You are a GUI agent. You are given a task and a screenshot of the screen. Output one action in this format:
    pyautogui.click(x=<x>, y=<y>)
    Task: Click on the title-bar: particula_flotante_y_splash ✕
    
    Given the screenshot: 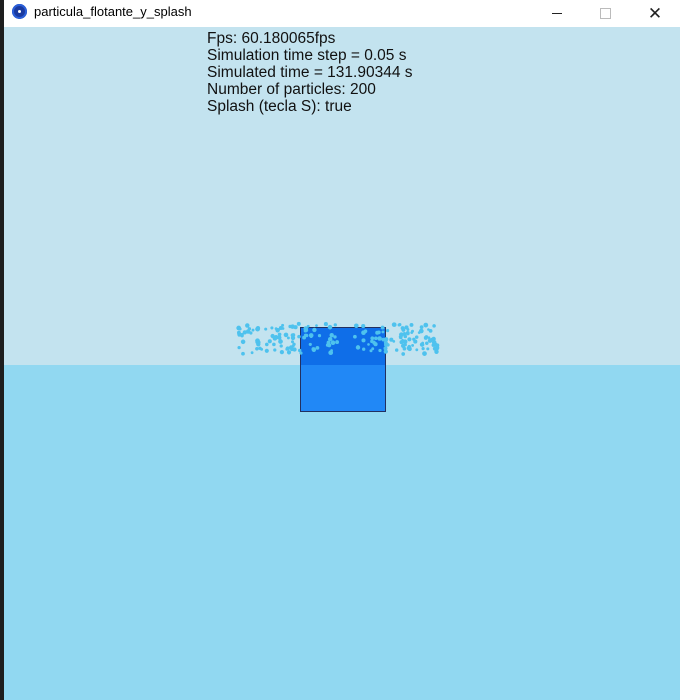 What is the action you would take?
    pyautogui.click(x=342, y=13)
    